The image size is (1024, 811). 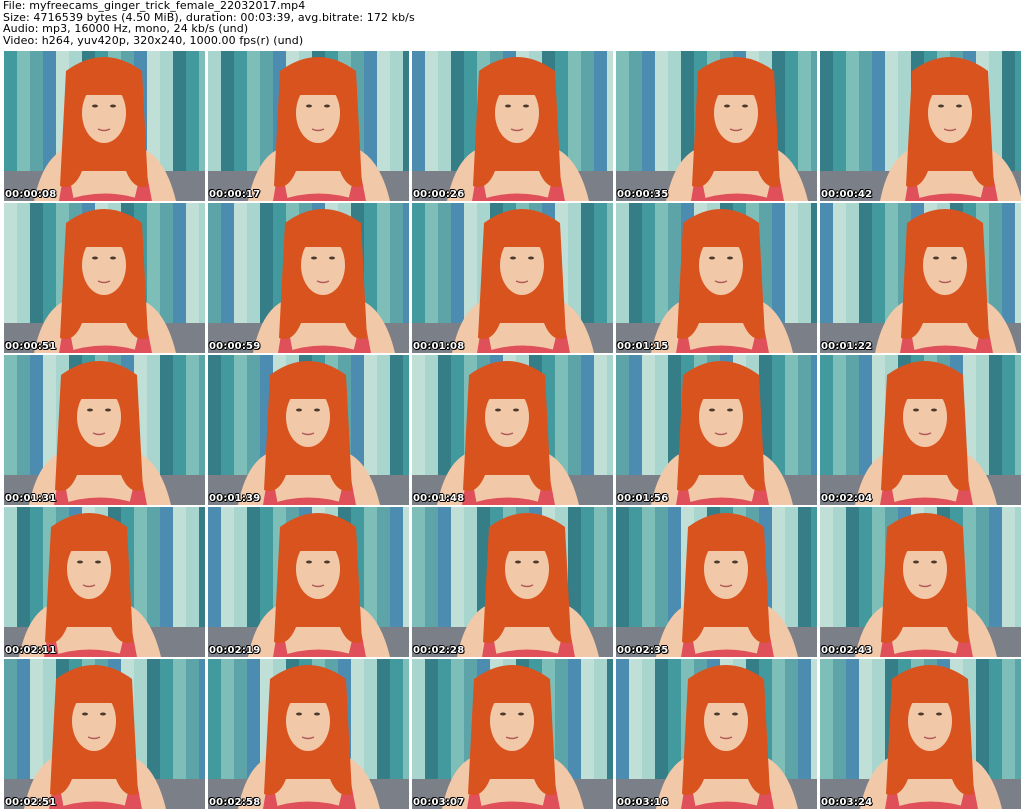 I want to click on video-frame-thumbnail: 00:01:08, so click(x=512, y=278).